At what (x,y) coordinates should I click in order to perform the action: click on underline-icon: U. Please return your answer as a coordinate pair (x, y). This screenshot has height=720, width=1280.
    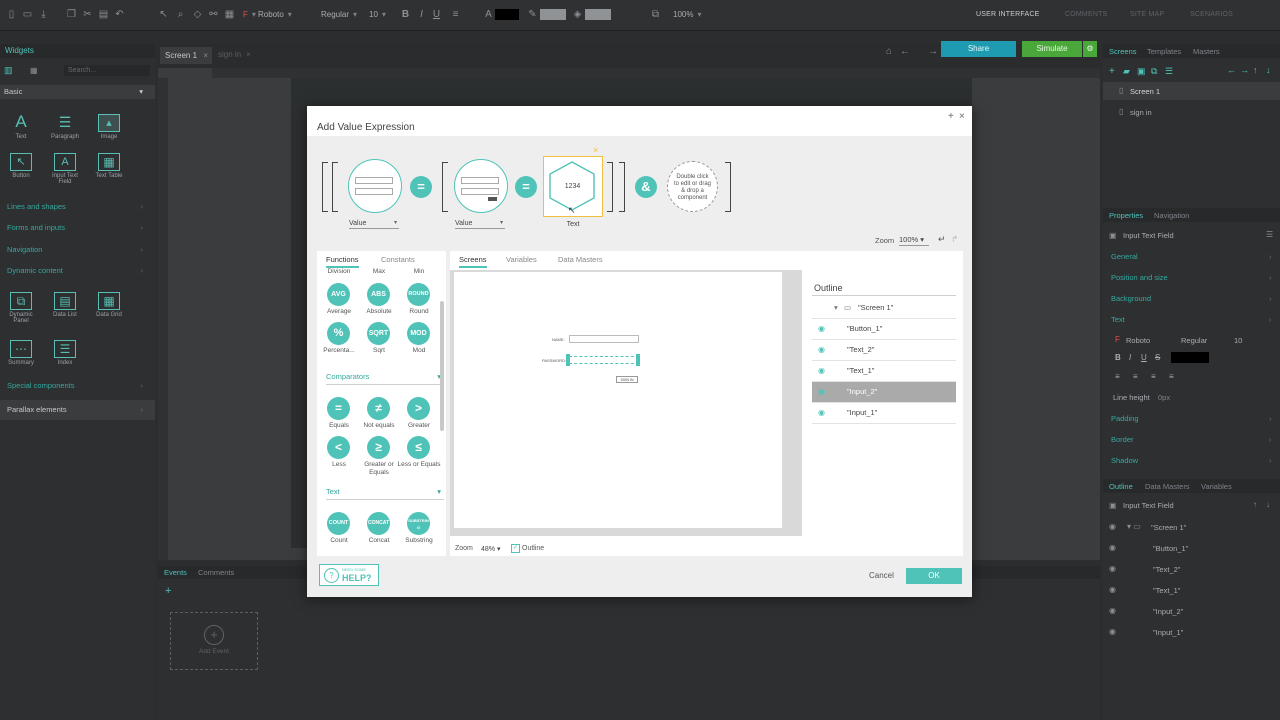
    Looking at the image, I should click on (436, 14).